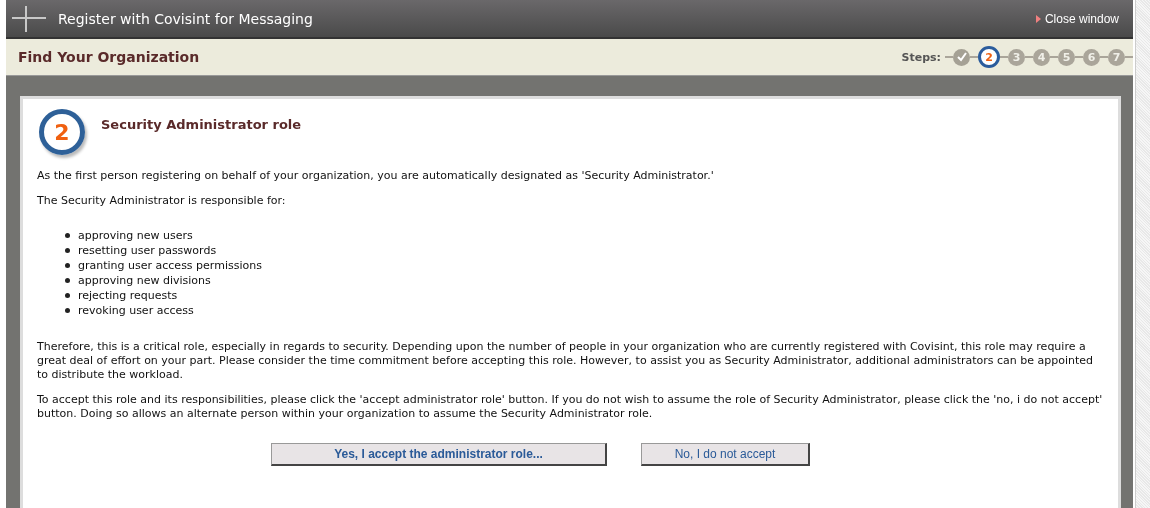  I want to click on list-item: revoking user access, so click(136, 310).